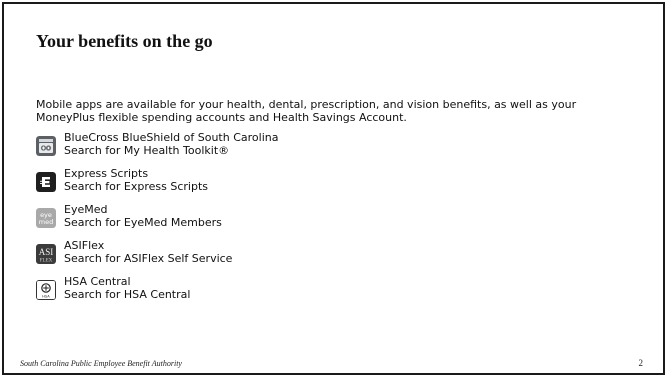  I want to click on app-name: ASIFlex, so click(84, 245).